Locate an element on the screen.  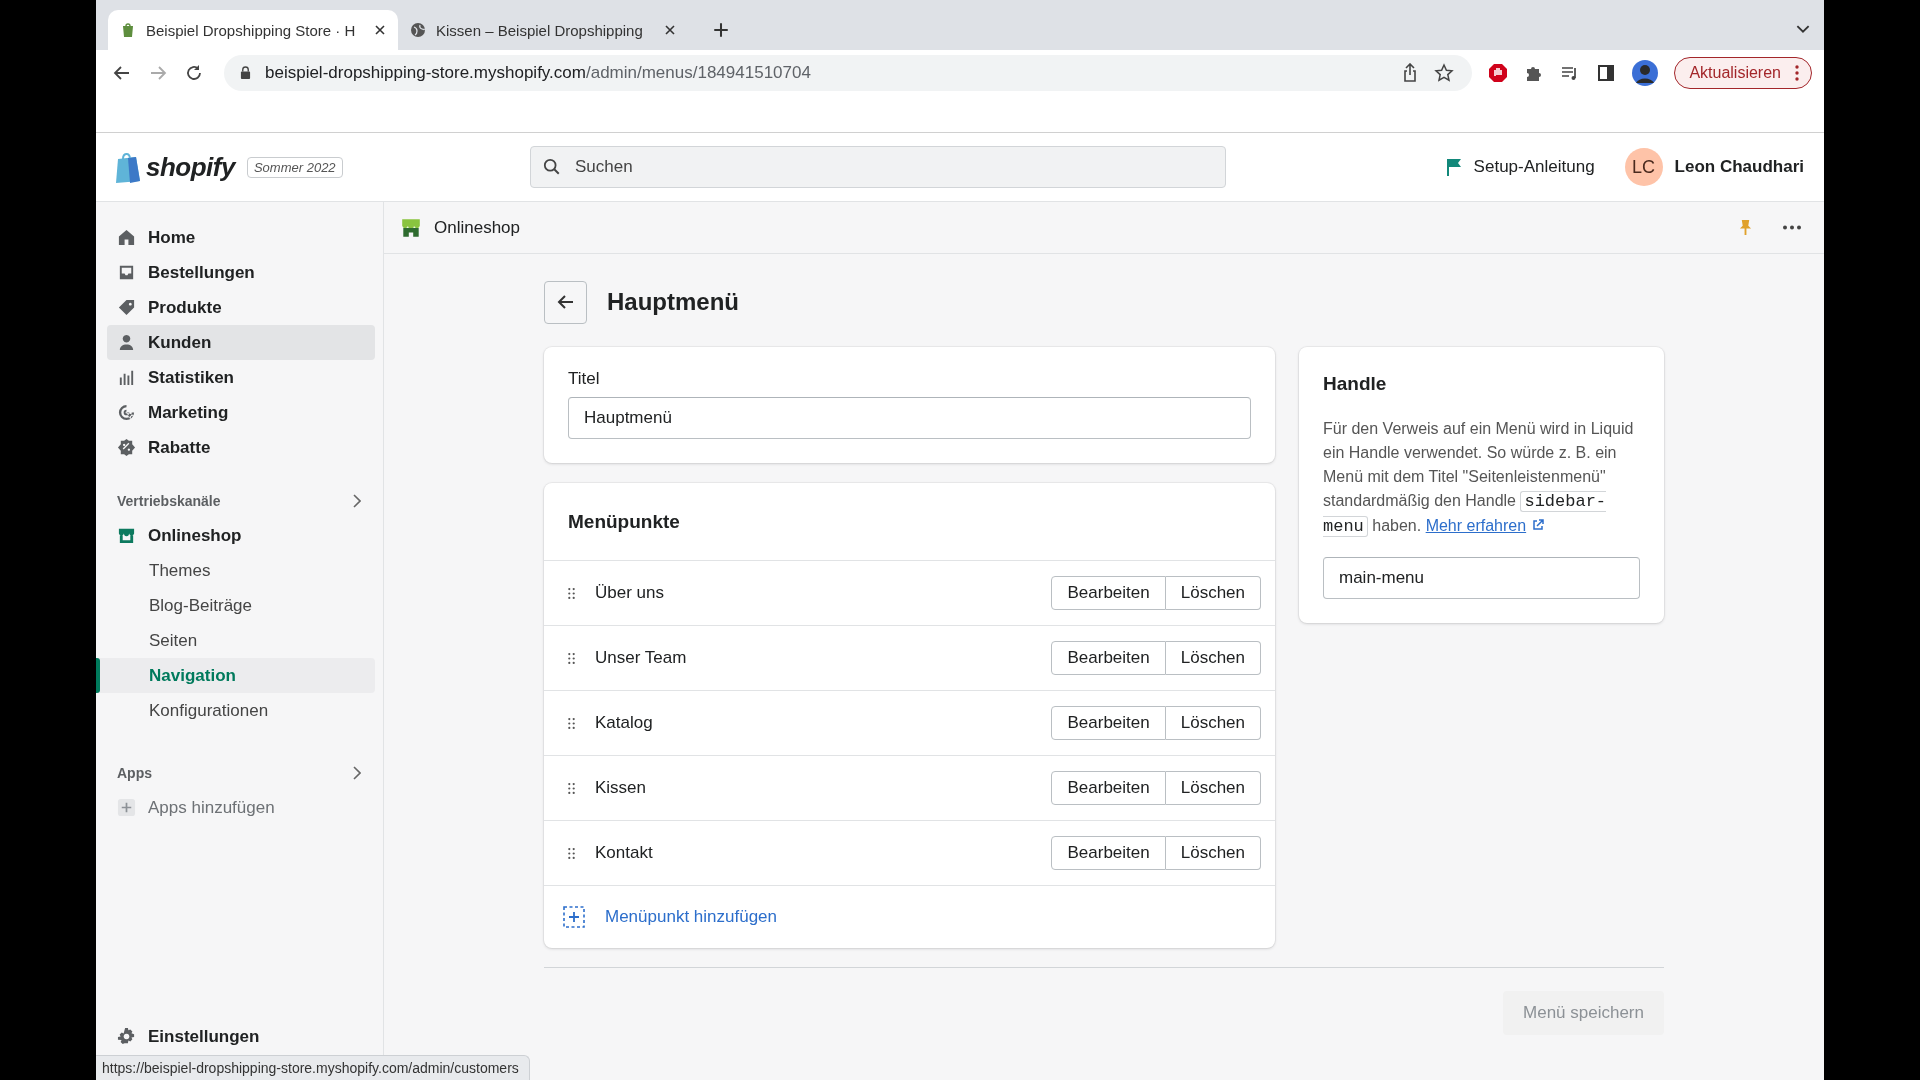
handle-input: main-menu is located at coordinates (1481, 578).